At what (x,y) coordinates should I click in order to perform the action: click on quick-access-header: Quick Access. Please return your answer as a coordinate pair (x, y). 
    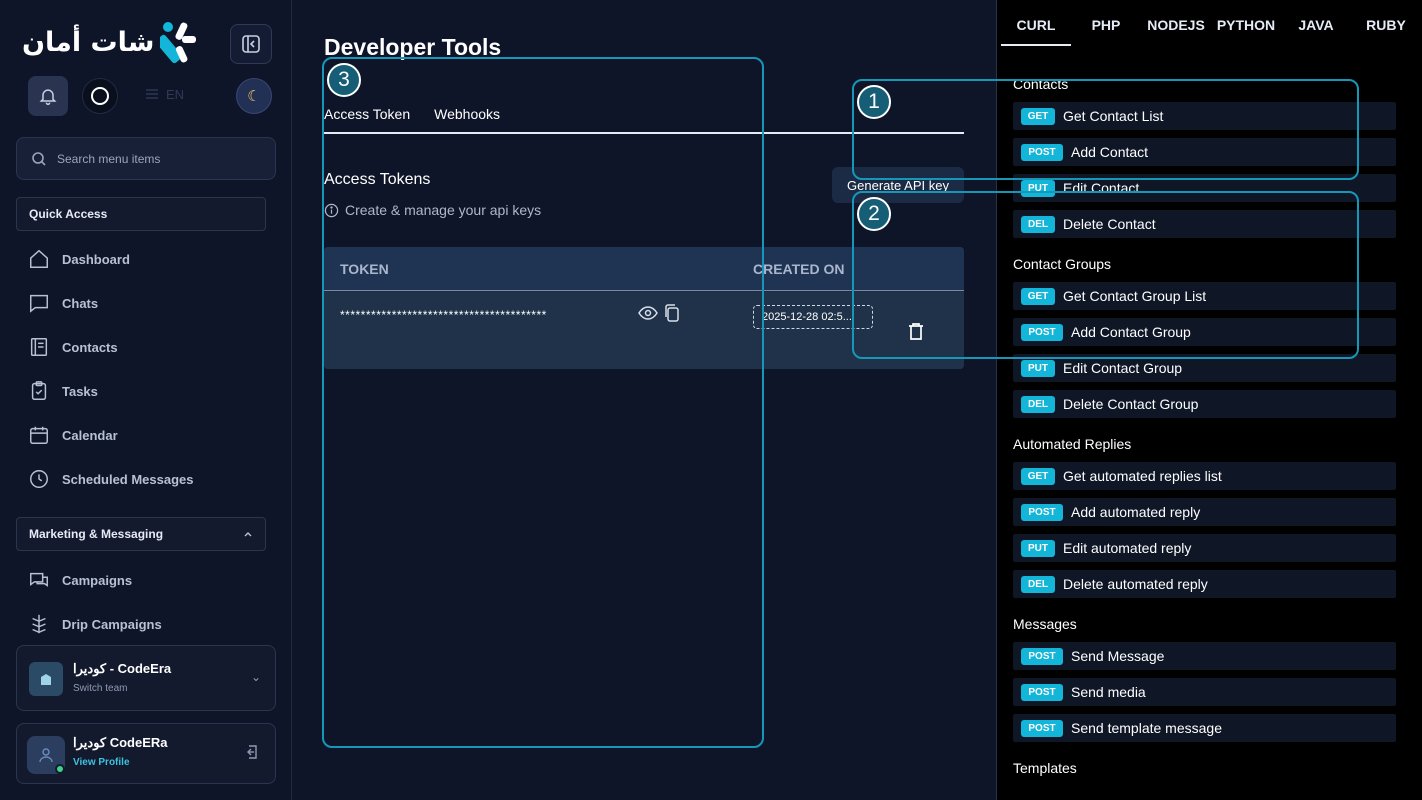
    Looking at the image, I should click on (141, 214).